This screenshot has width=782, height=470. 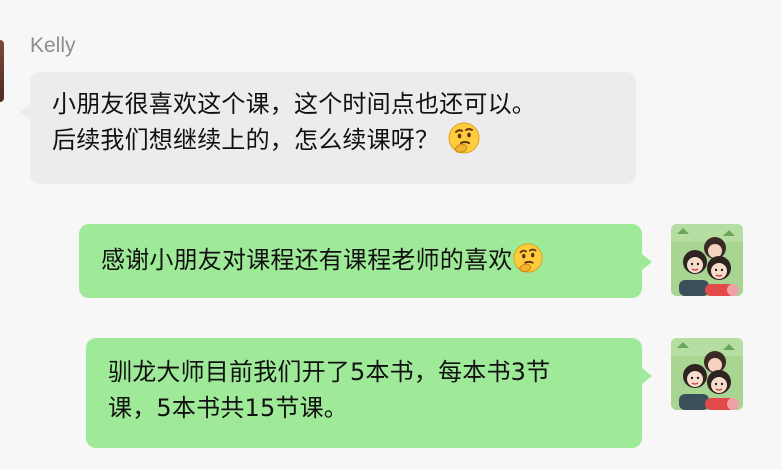 What do you see at coordinates (329, 372) in the screenshot?
I see `message-line: 驯龙大师目前我们开了5本书，每本书3节` at bounding box center [329, 372].